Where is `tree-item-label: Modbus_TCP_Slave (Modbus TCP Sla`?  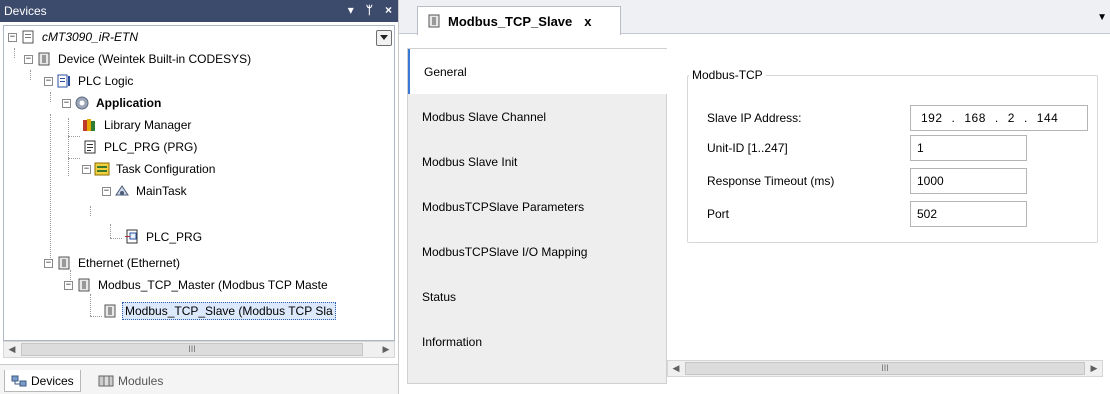 tree-item-label: Modbus_TCP_Slave (Modbus TCP Sla is located at coordinates (229, 311).